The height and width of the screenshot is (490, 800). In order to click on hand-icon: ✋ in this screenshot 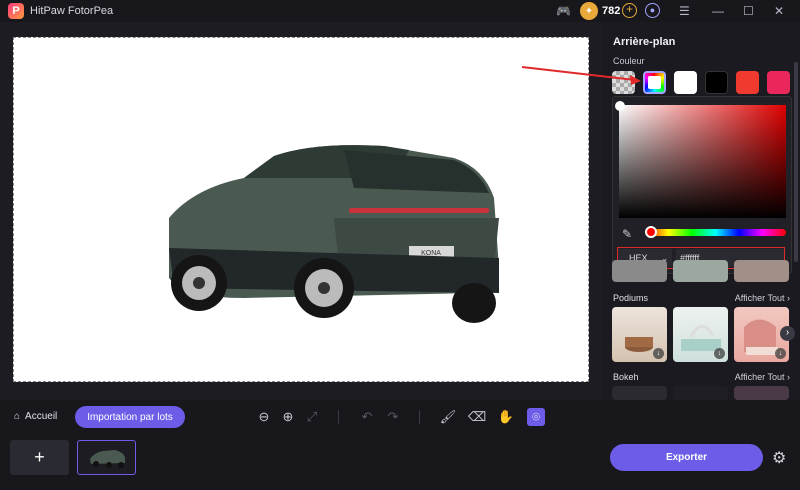, I will do `click(506, 417)`.